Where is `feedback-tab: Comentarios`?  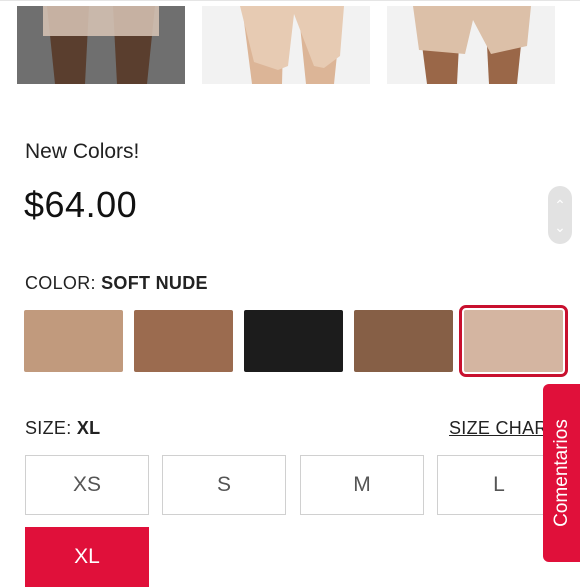 feedback-tab: Comentarios is located at coordinates (561, 473).